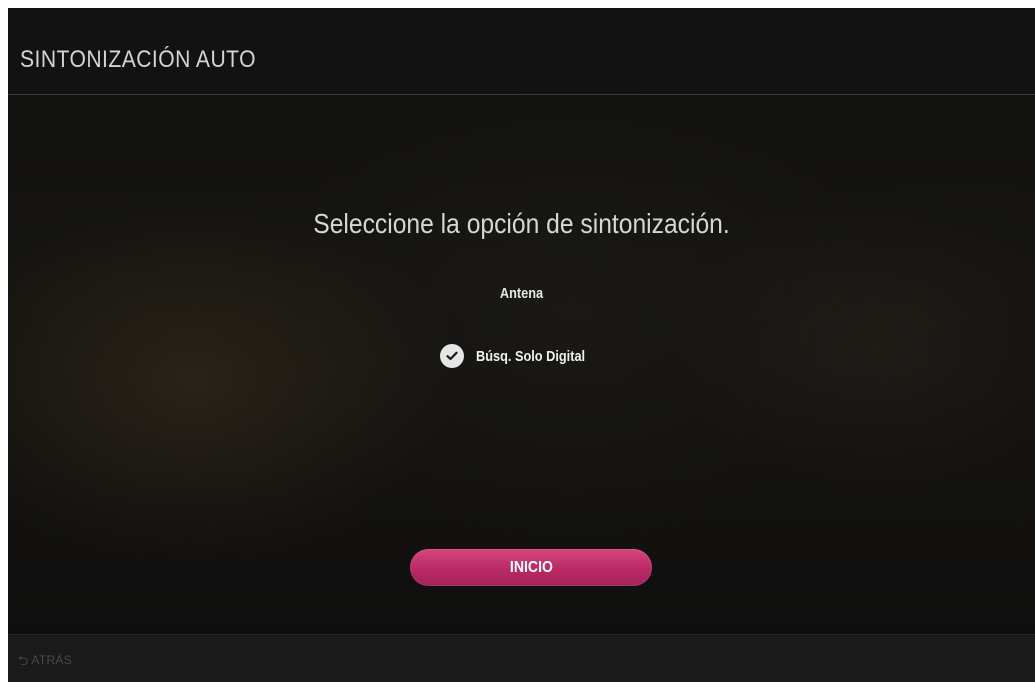 The height and width of the screenshot is (682, 1035). Describe the element at coordinates (23, 660) in the screenshot. I see `back-arrow-icon: ⮌` at that location.